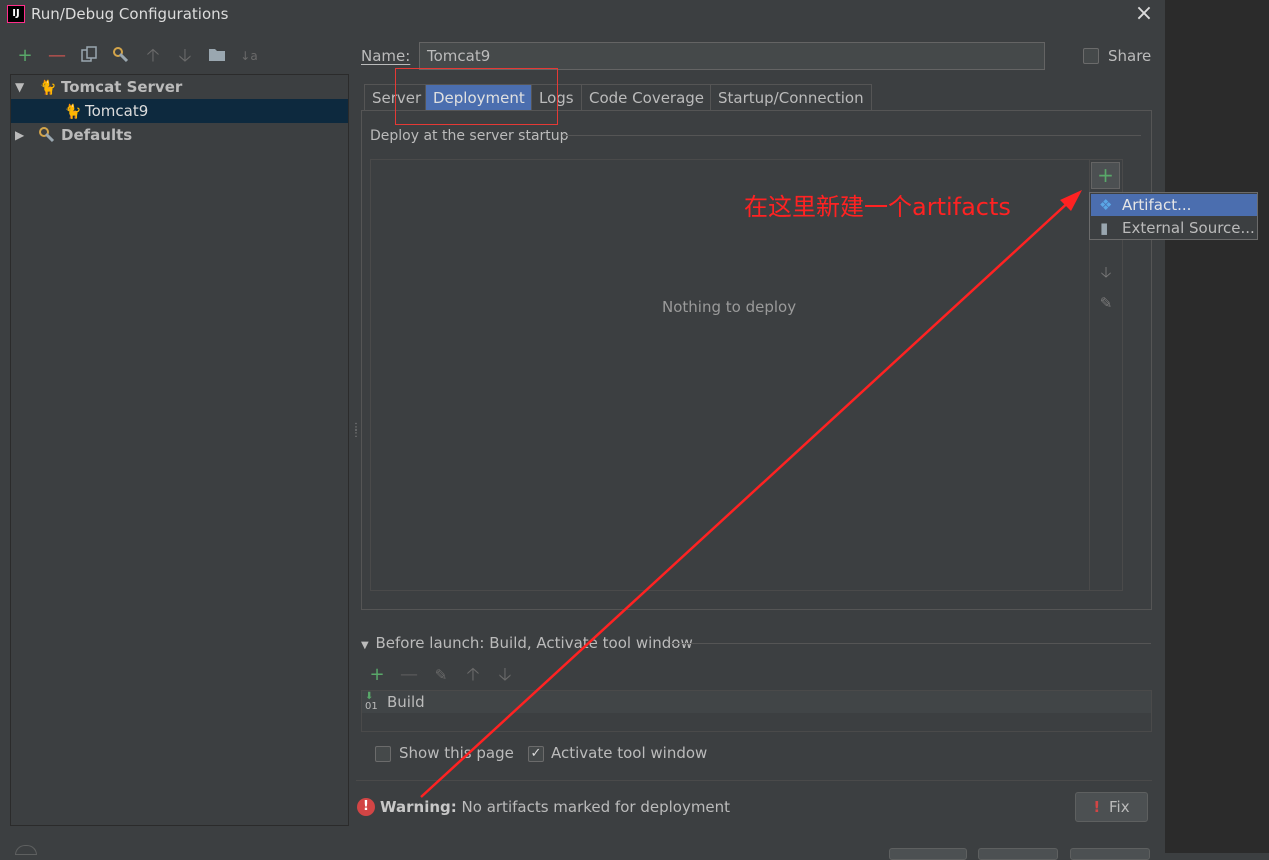  What do you see at coordinates (97, 135) in the screenshot?
I see `tree-item-label: Defaults` at bounding box center [97, 135].